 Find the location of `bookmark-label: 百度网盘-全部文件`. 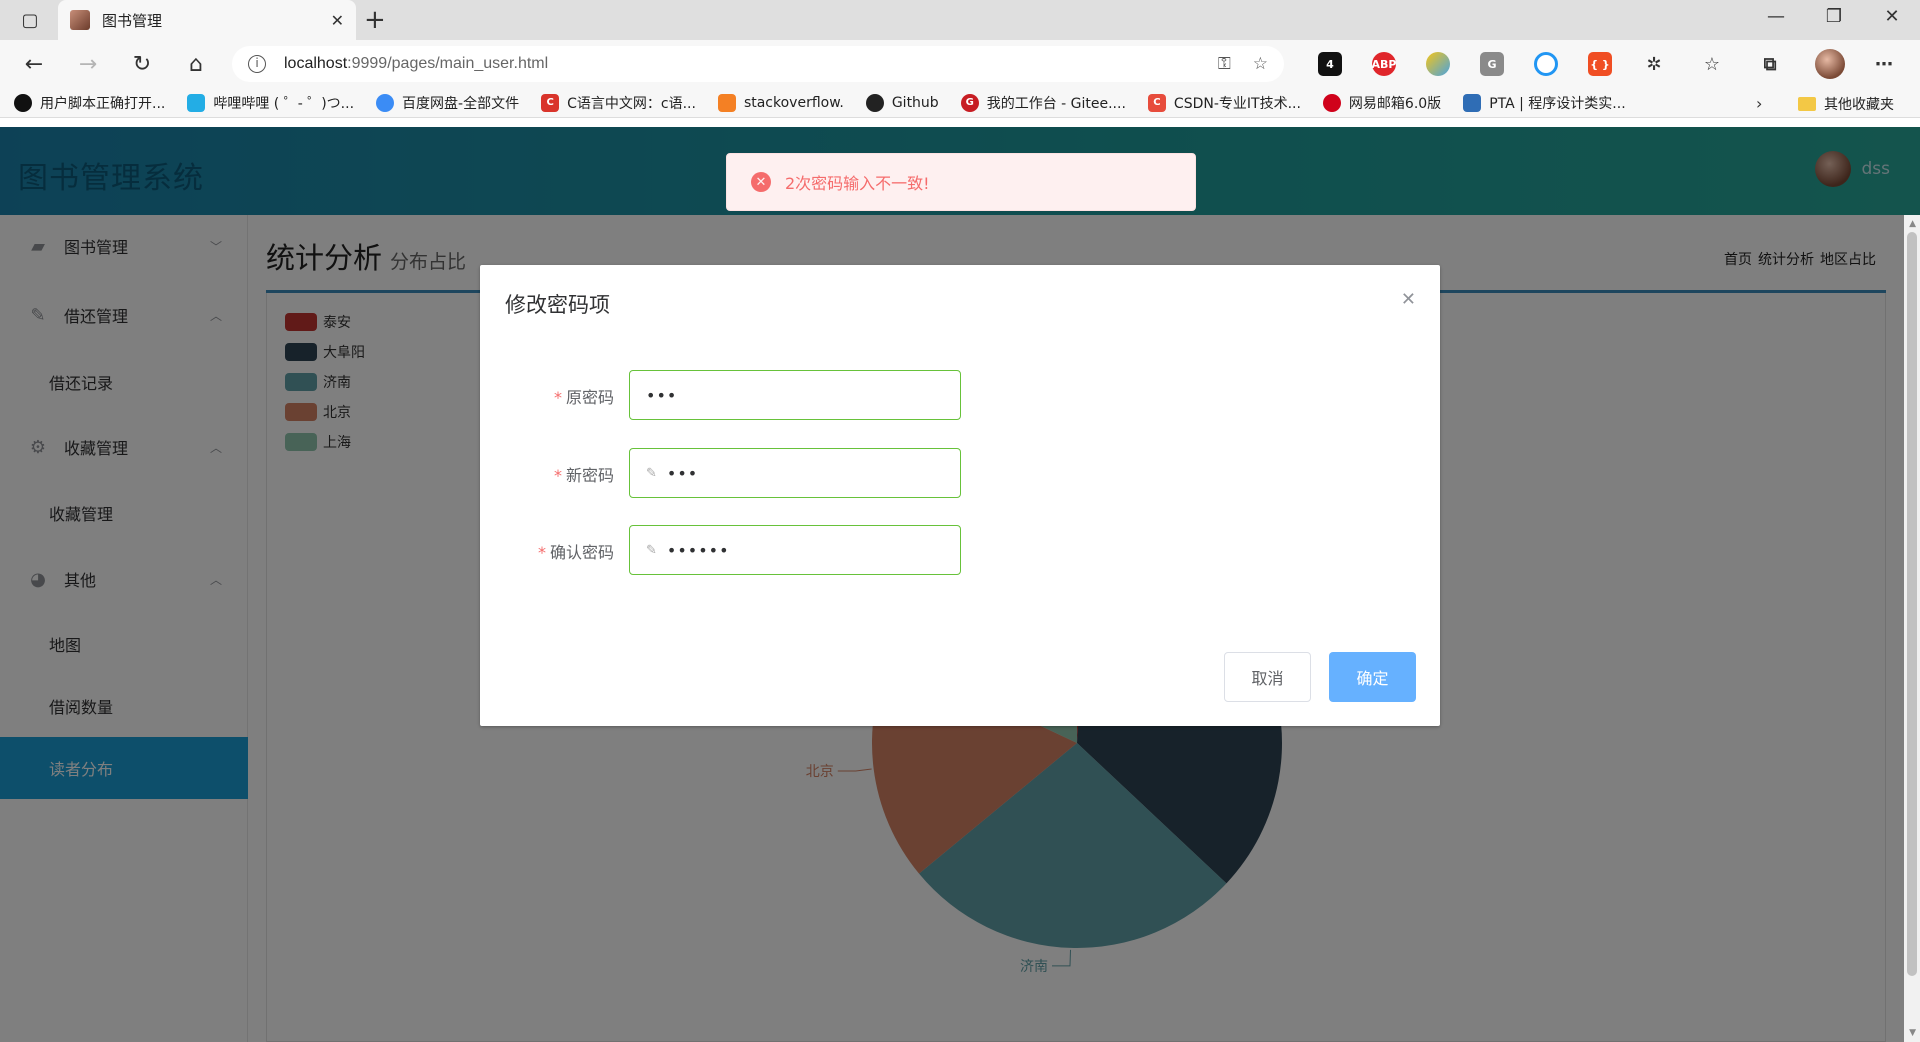

bookmark-label: 百度网盘-全部文件 is located at coordinates (461, 103).